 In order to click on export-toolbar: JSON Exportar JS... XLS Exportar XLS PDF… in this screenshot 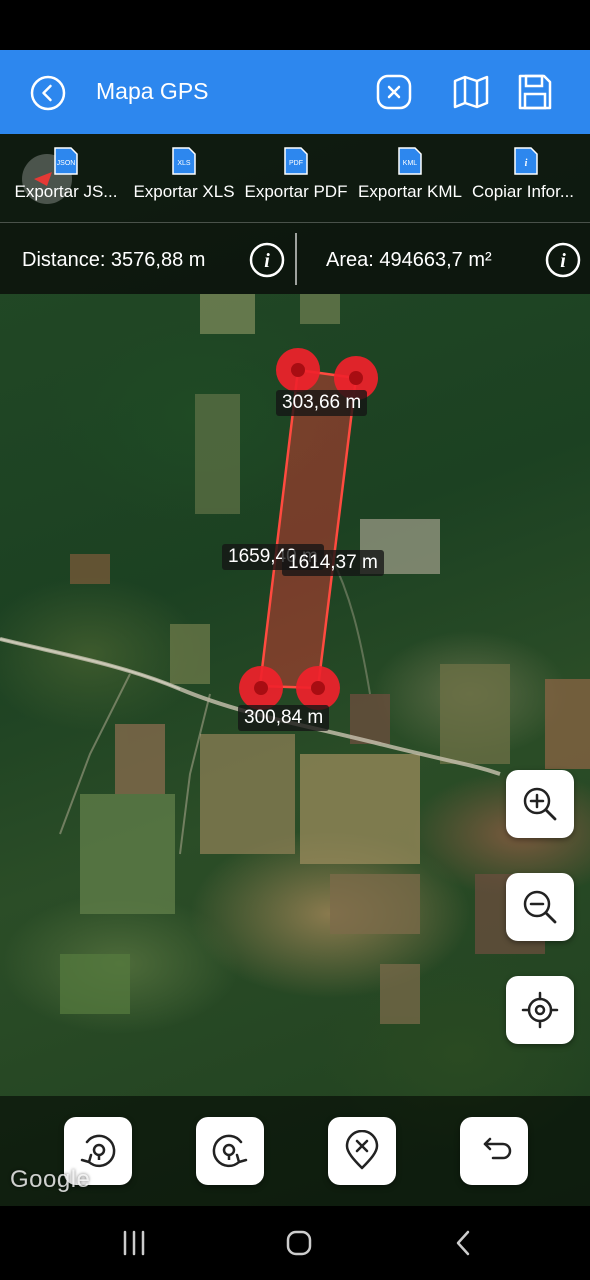, I will do `click(295, 178)`.